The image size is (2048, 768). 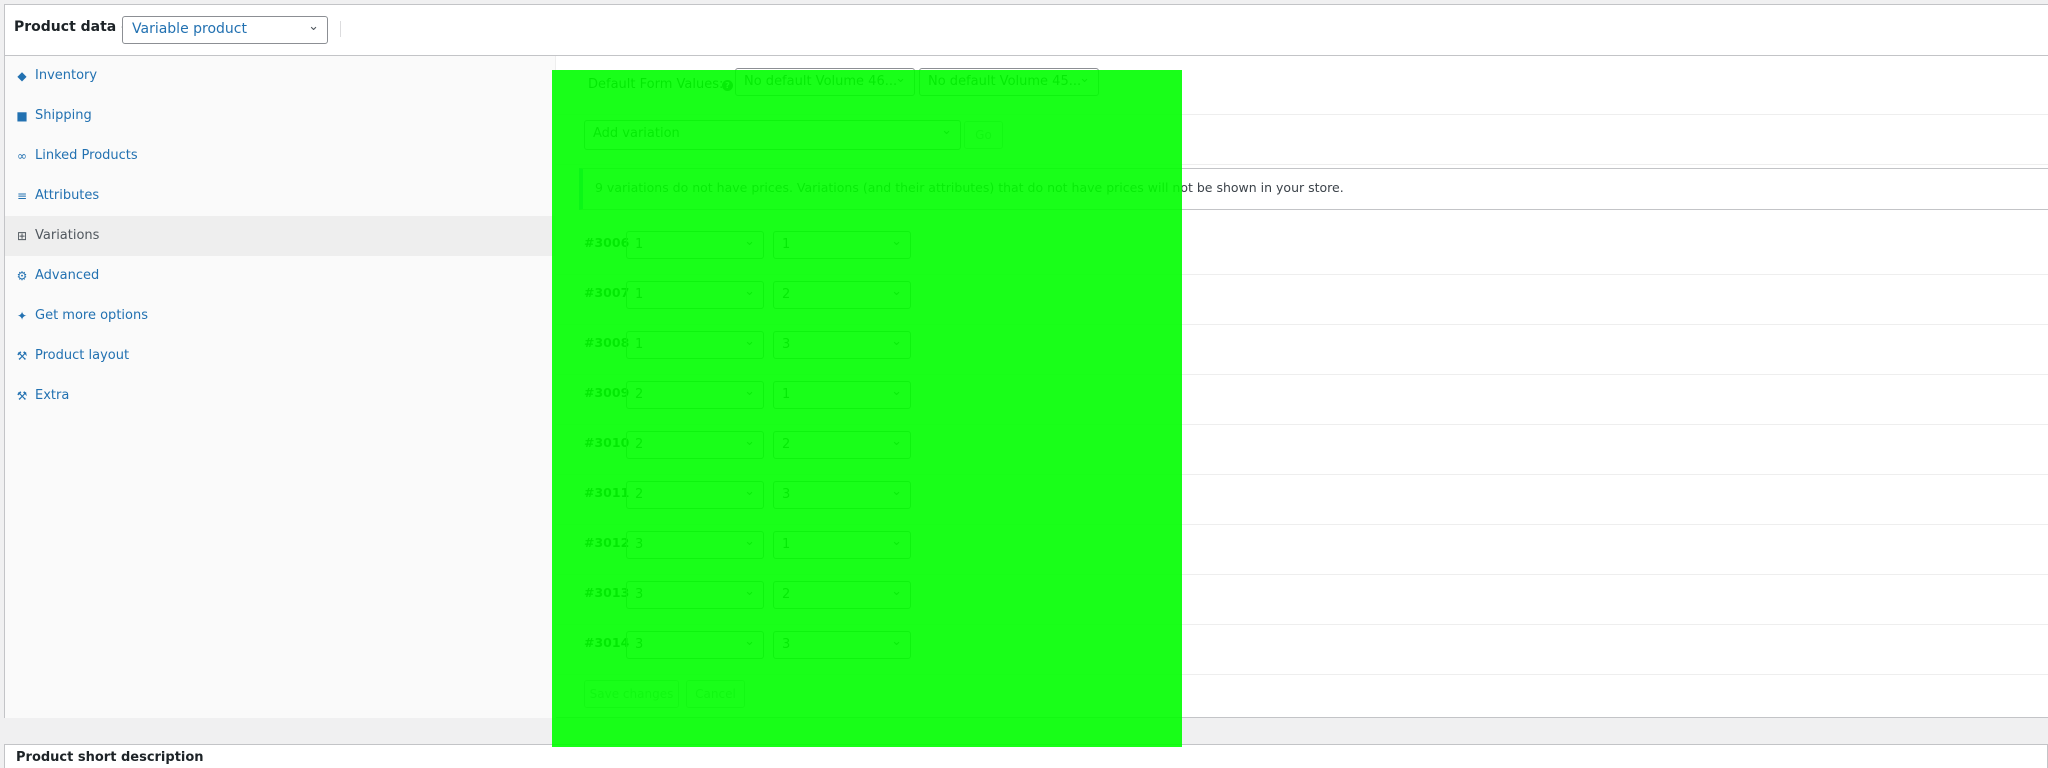 What do you see at coordinates (607, 642) in the screenshot?
I see `variation-id: #3014` at bounding box center [607, 642].